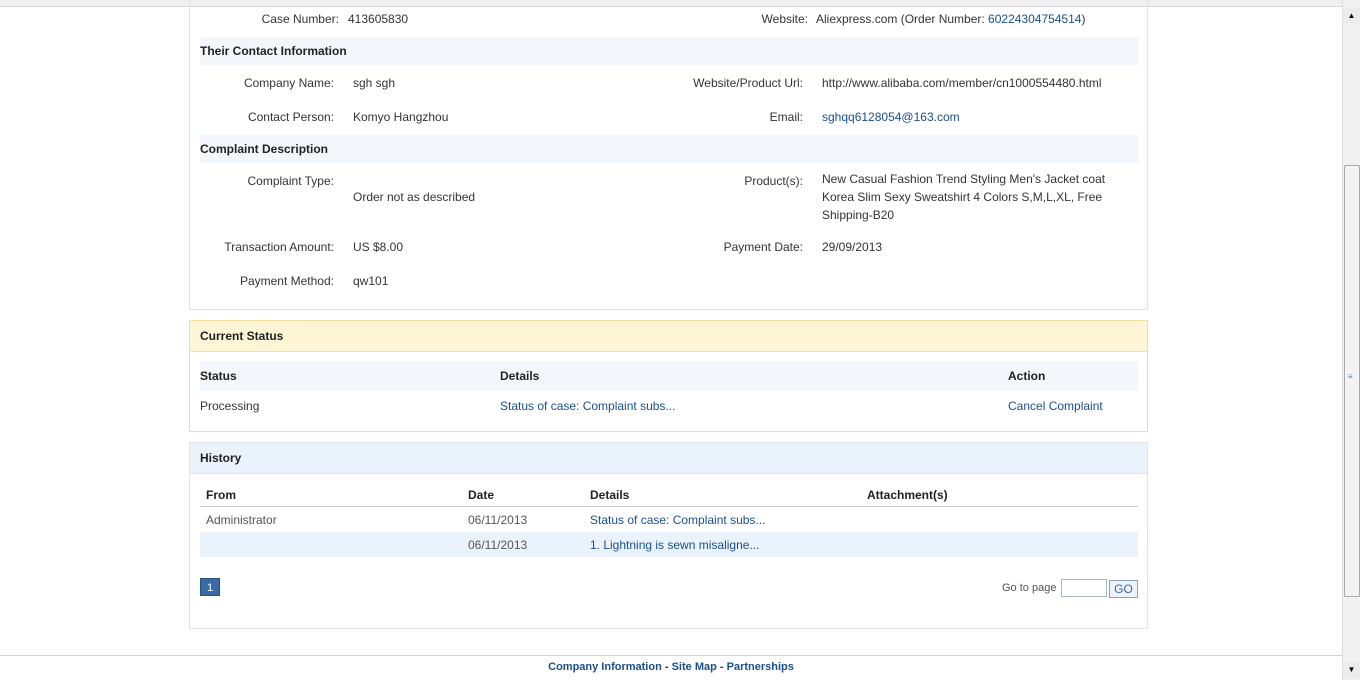 This screenshot has width=1360, height=680. What do you see at coordinates (378, 247) in the screenshot?
I see `transaction-amount-value: US $8.00` at bounding box center [378, 247].